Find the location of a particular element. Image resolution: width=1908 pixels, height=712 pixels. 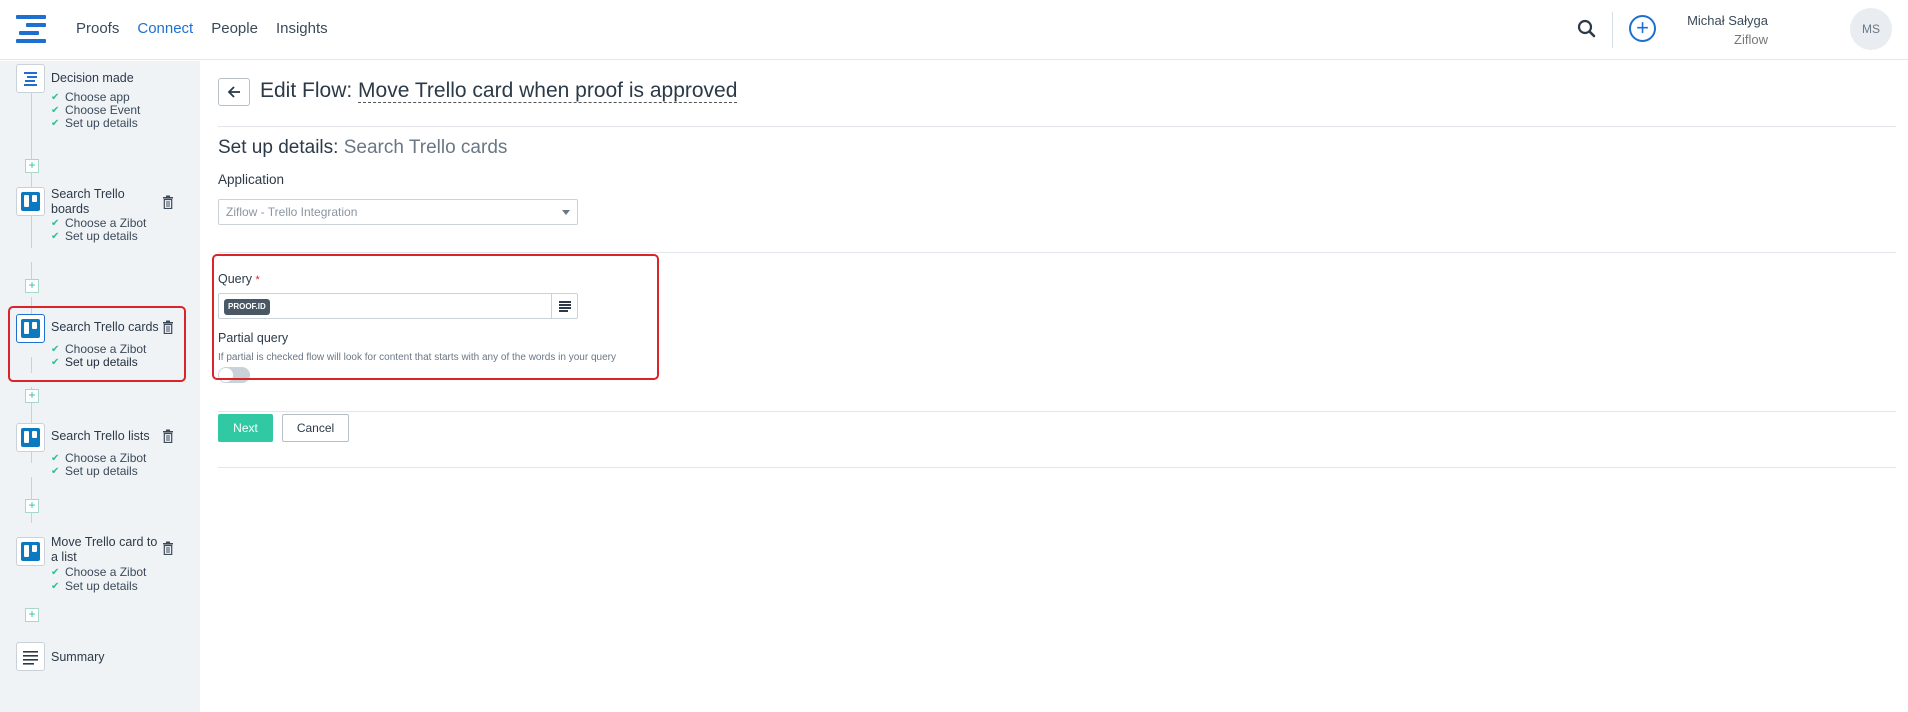

back-button is located at coordinates (234, 92).